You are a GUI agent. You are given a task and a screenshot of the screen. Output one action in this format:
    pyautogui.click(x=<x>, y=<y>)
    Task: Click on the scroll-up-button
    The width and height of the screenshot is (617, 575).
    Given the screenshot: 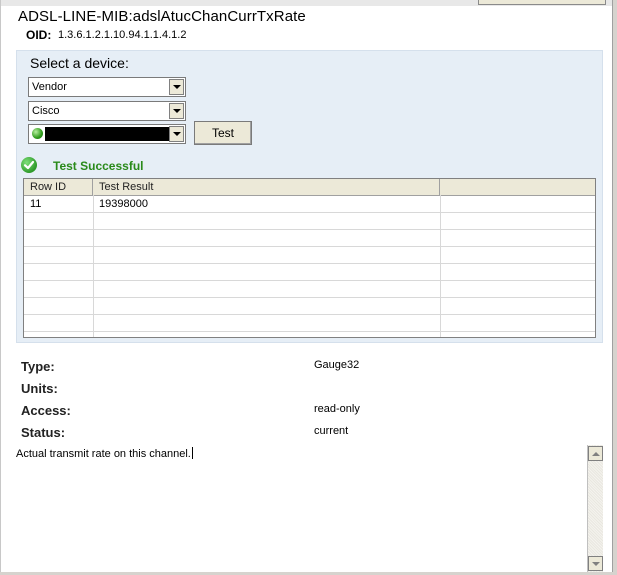 What is the action you would take?
    pyautogui.click(x=595, y=453)
    